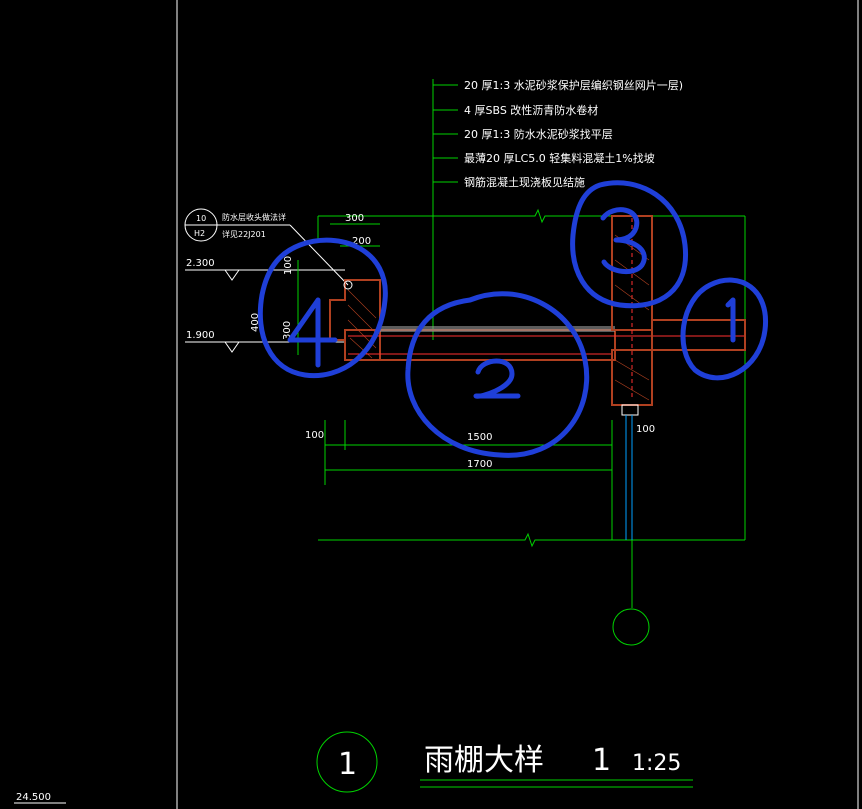  What do you see at coordinates (254, 217) in the screenshot?
I see `detail-ref-line1: 防水层收头做法详` at bounding box center [254, 217].